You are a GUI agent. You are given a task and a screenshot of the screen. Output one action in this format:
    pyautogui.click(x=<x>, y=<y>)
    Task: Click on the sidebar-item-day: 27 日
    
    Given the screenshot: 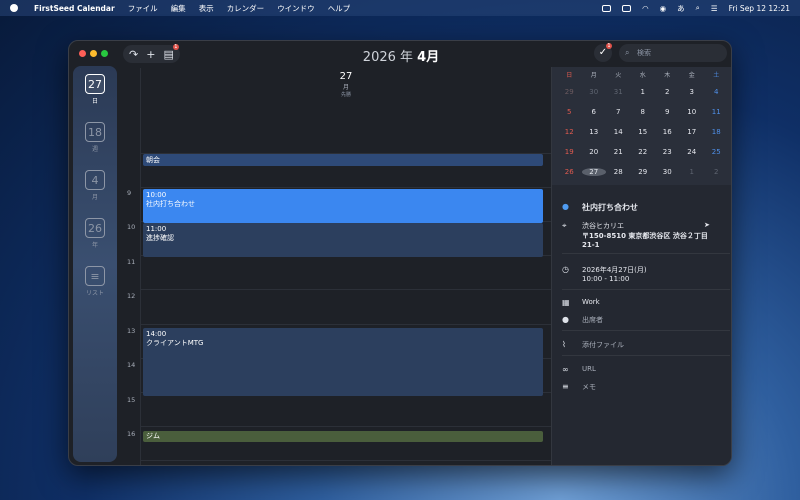 What is the action you would take?
    pyautogui.click(x=95, y=89)
    